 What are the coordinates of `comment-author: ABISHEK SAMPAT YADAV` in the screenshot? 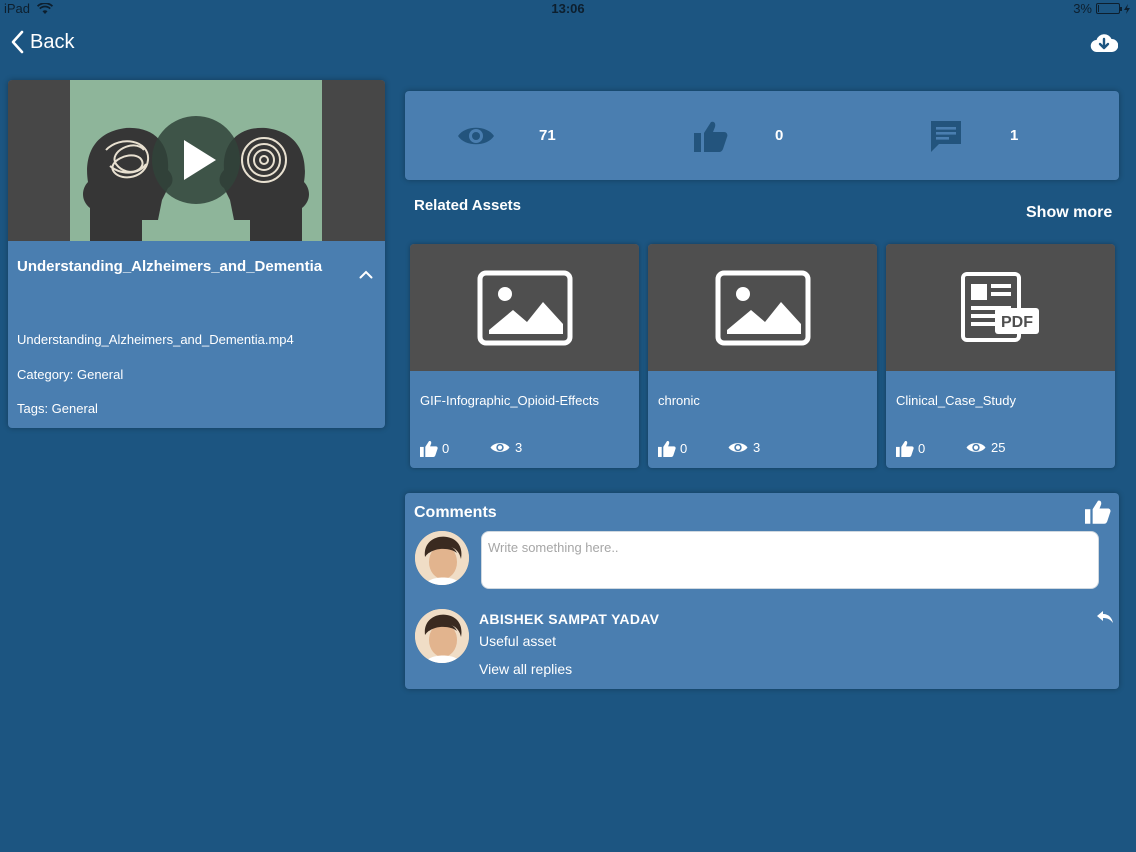 It's located at (569, 619).